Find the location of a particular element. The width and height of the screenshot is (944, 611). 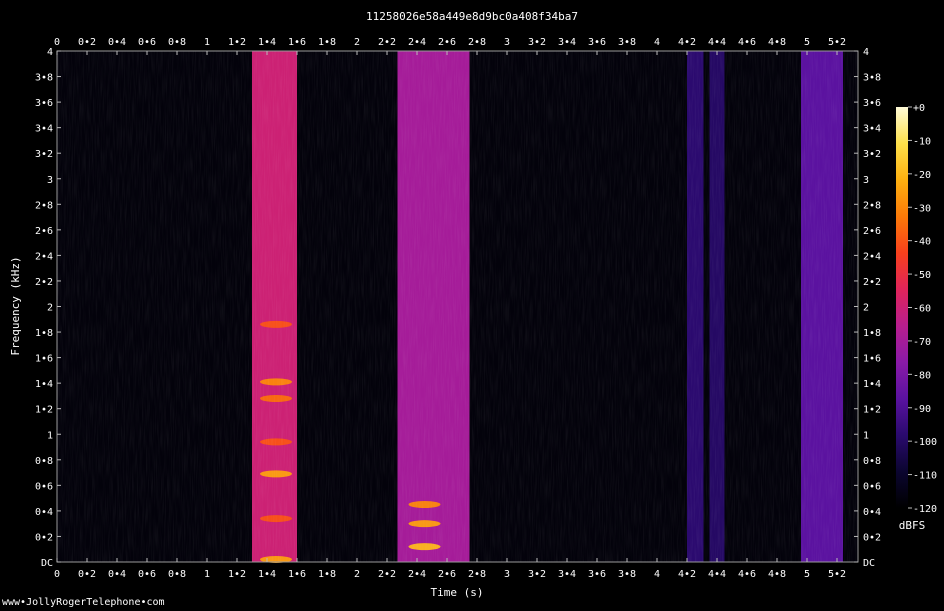

y-tick-label-left: 3•8 is located at coordinates (44, 78).